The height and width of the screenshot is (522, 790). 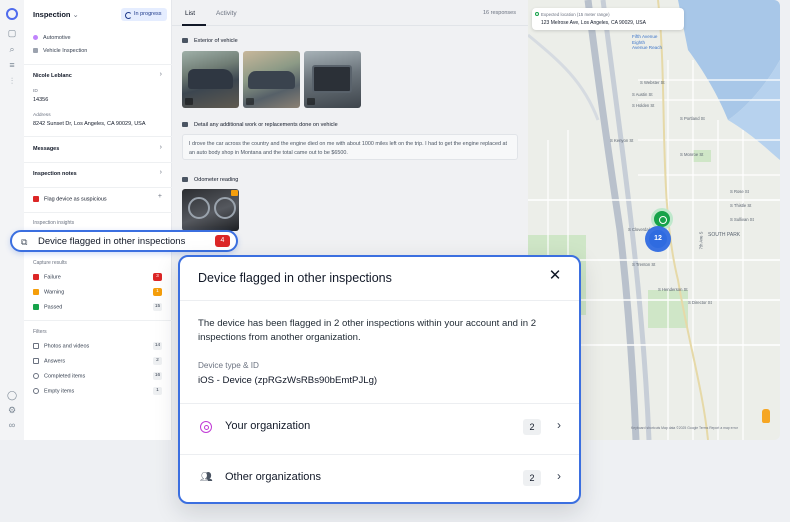 What do you see at coordinates (157, 277) in the screenshot?
I see `failure-count: 3` at bounding box center [157, 277].